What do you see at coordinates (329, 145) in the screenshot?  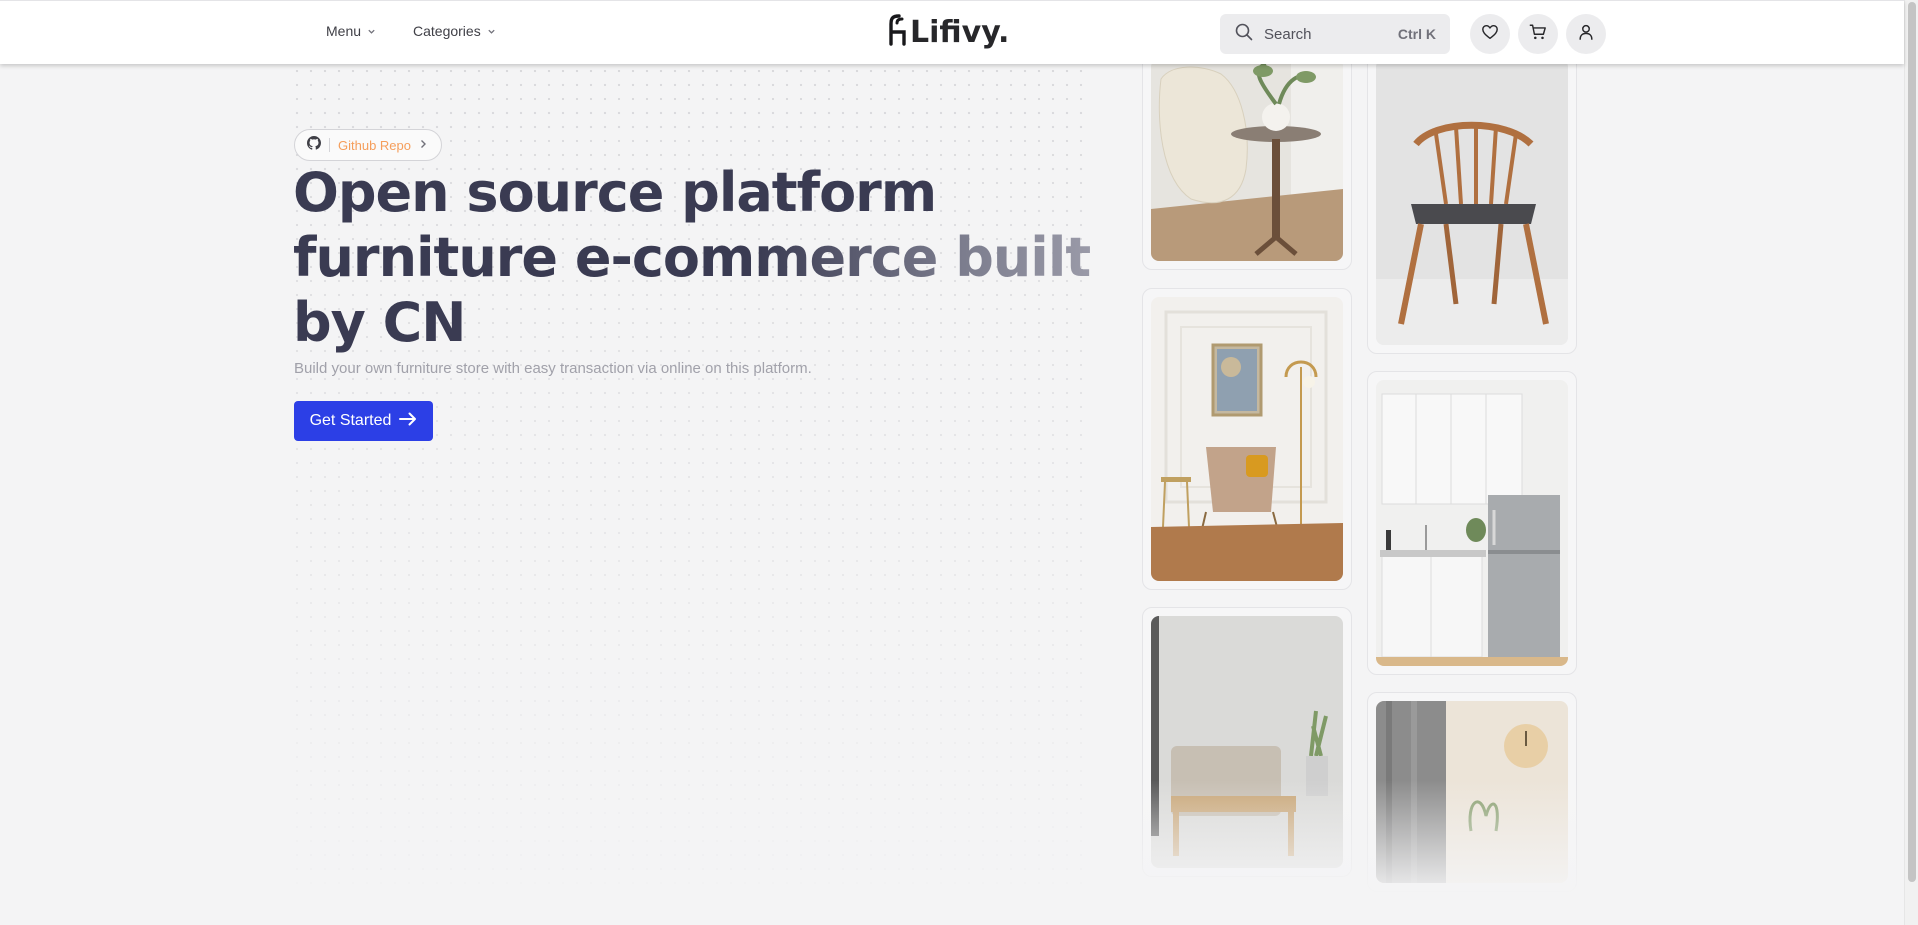 I see `badge-divider` at bounding box center [329, 145].